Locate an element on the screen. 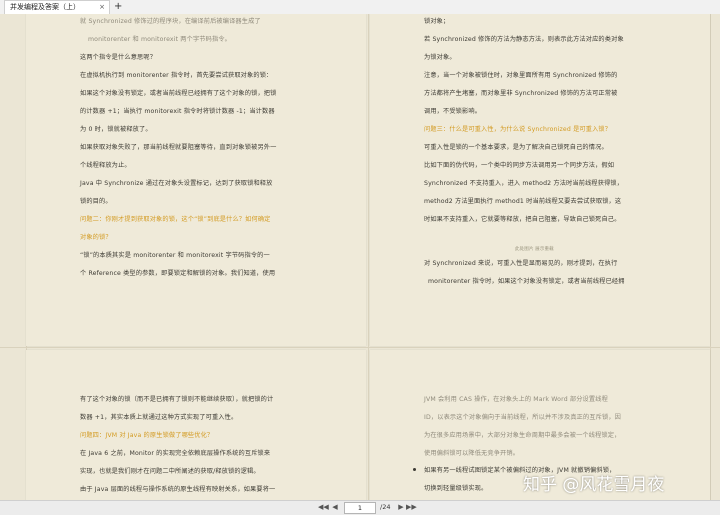 The height and width of the screenshot is (515, 720). text-line: 调用，不受锁影响。 is located at coordinates (453, 111).